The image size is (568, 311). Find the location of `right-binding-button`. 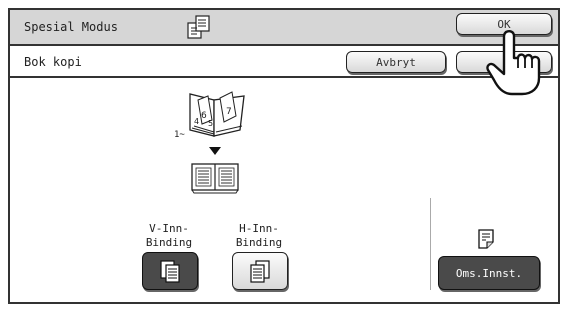

right-binding-button is located at coordinates (260, 271).